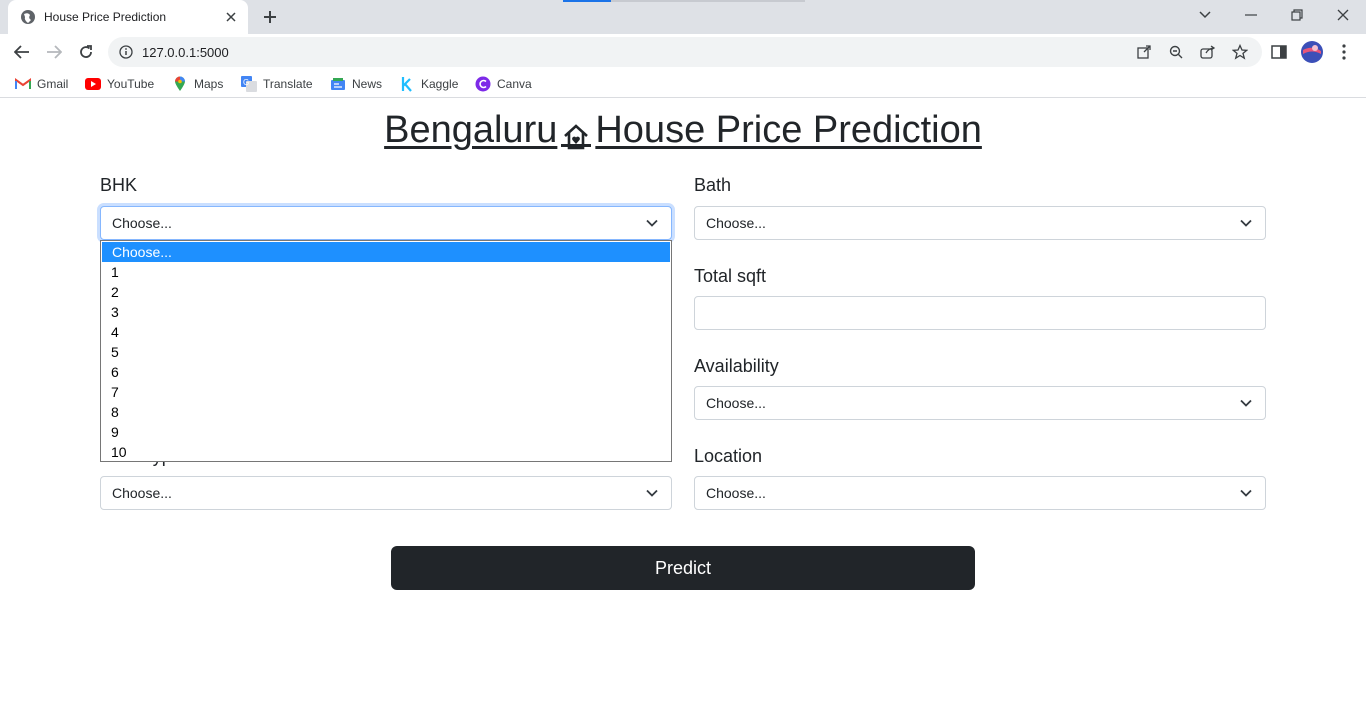 The width and height of the screenshot is (1366, 726). I want to click on bookmark-label: Translate, so click(288, 84).